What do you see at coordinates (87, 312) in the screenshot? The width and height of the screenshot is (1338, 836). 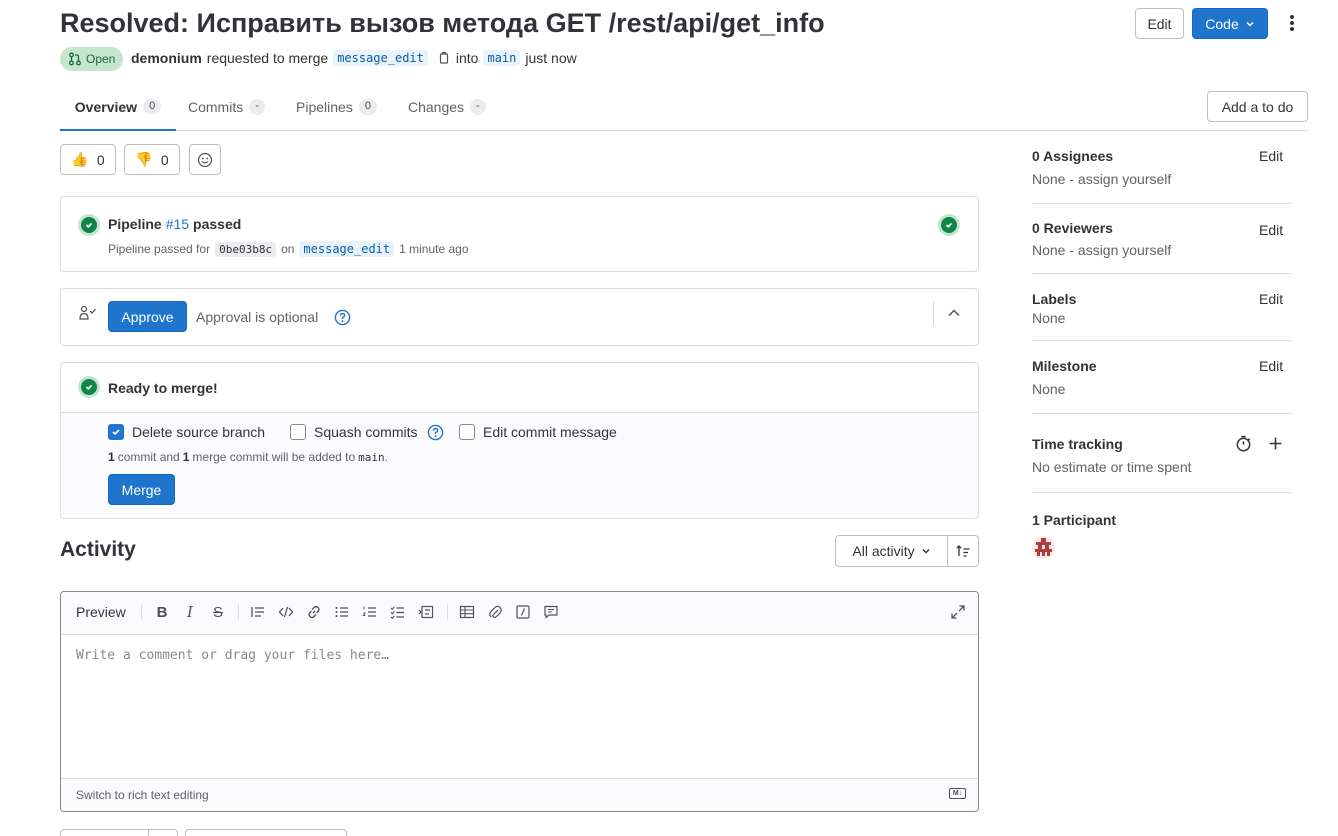 I see `approval-icon` at bounding box center [87, 312].